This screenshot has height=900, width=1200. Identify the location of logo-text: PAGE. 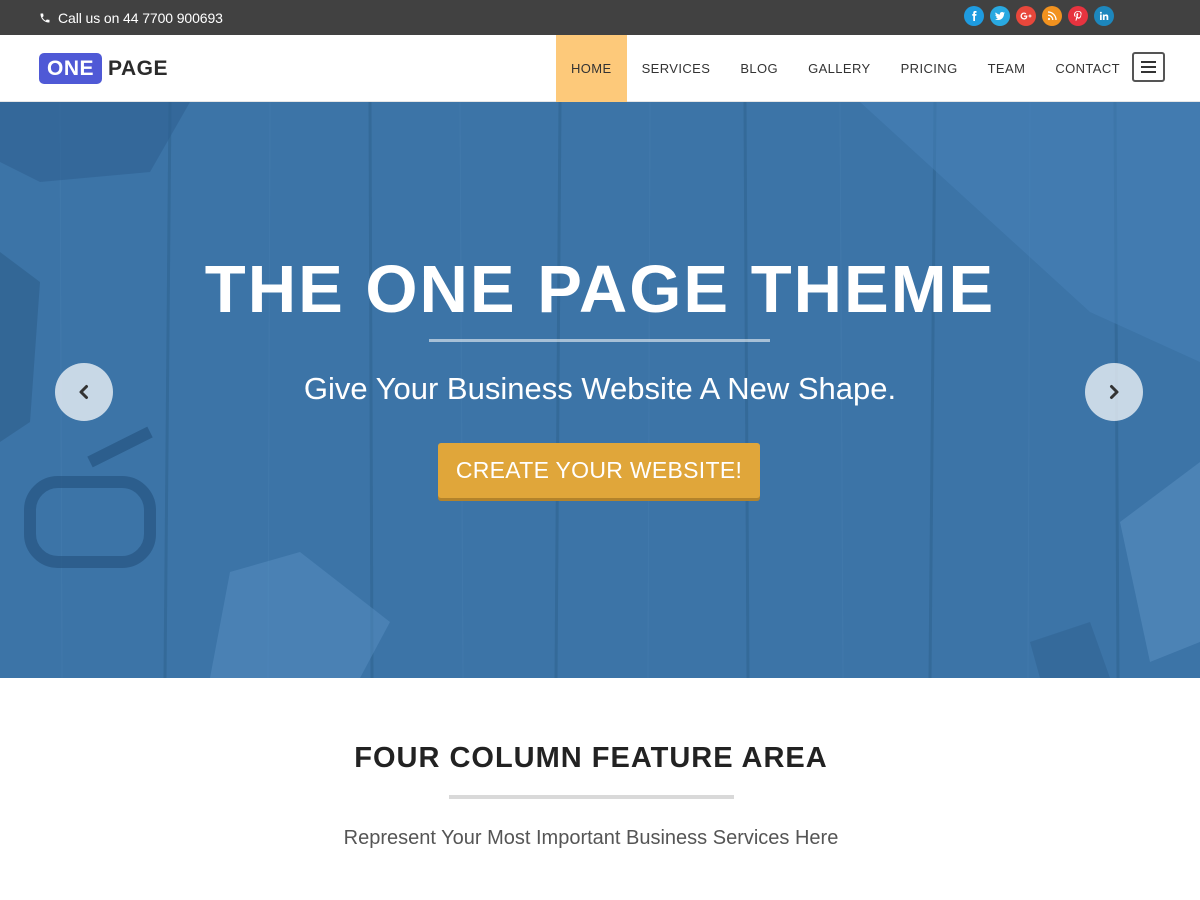
(138, 68).